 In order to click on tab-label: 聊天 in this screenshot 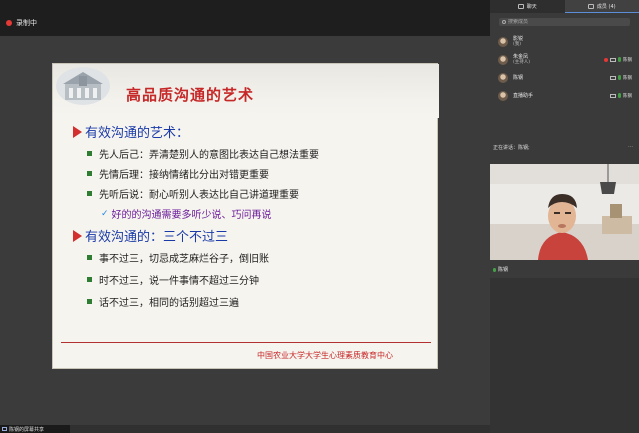, I will do `click(531, 7)`.